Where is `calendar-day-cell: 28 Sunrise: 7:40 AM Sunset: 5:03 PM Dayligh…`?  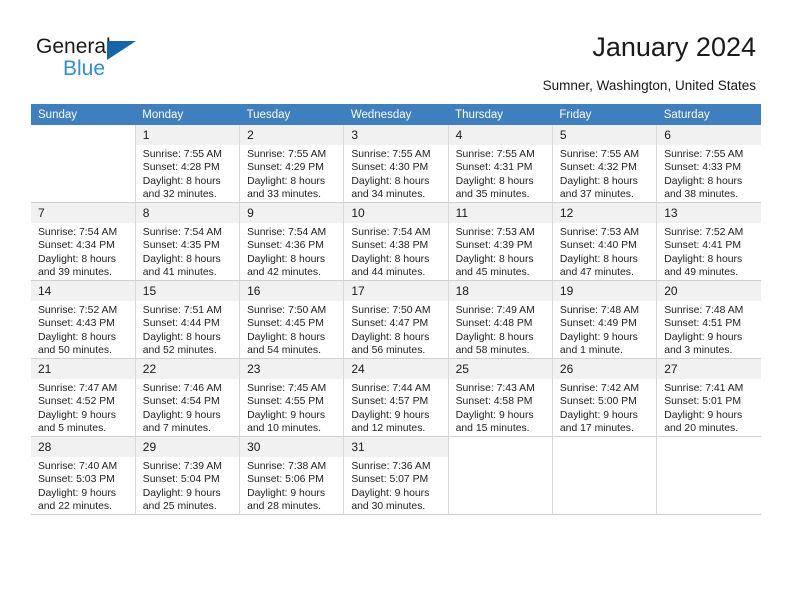 calendar-day-cell: 28 Sunrise: 7:40 AM Sunset: 5:03 PM Dayligh… is located at coordinates (83, 475).